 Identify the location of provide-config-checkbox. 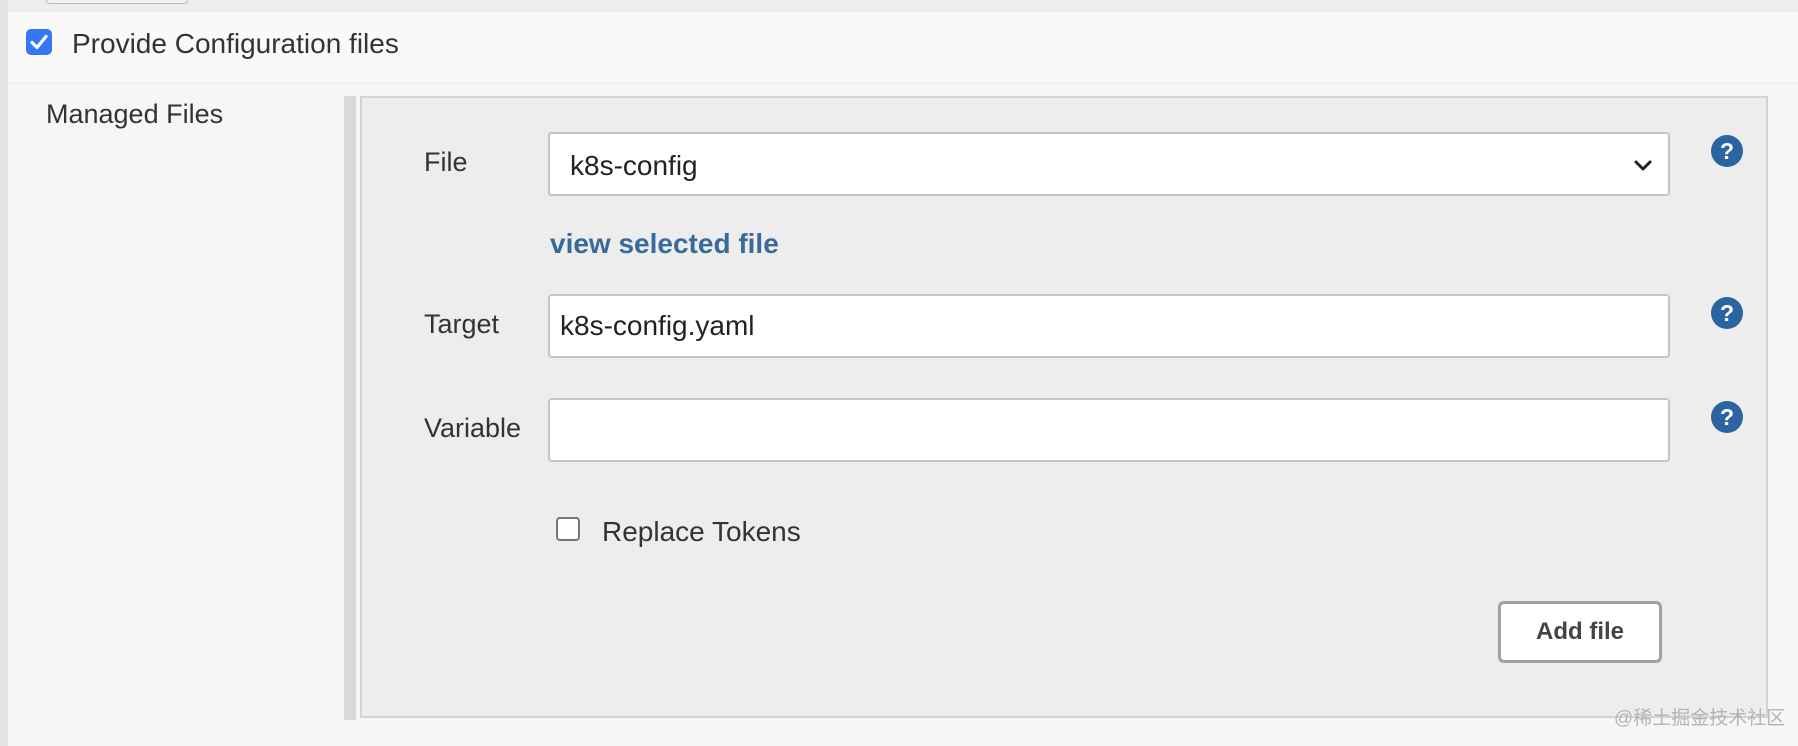
(39, 42).